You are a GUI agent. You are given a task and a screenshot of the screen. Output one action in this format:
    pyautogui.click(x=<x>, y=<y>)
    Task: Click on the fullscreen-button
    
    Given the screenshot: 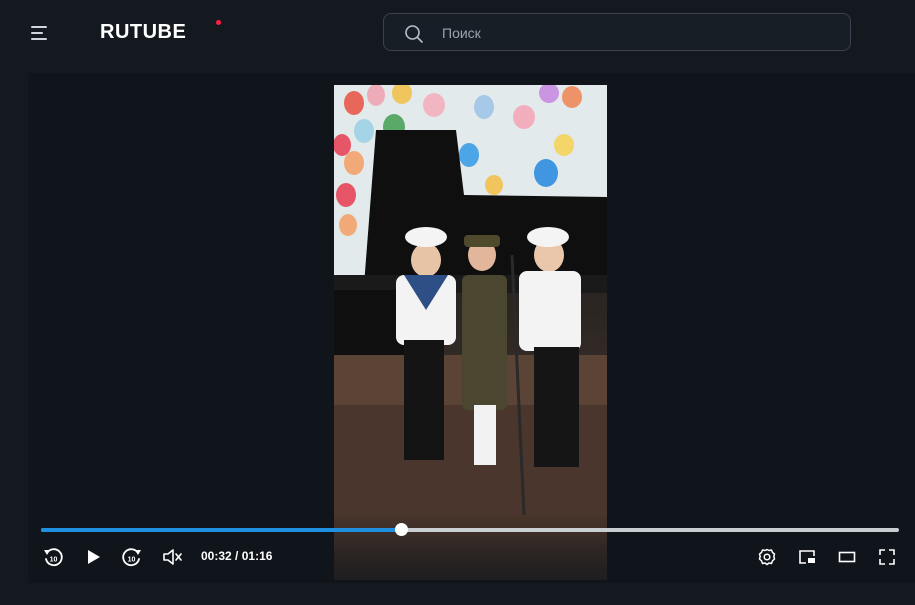 What is the action you would take?
    pyautogui.click(x=887, y=557)
    